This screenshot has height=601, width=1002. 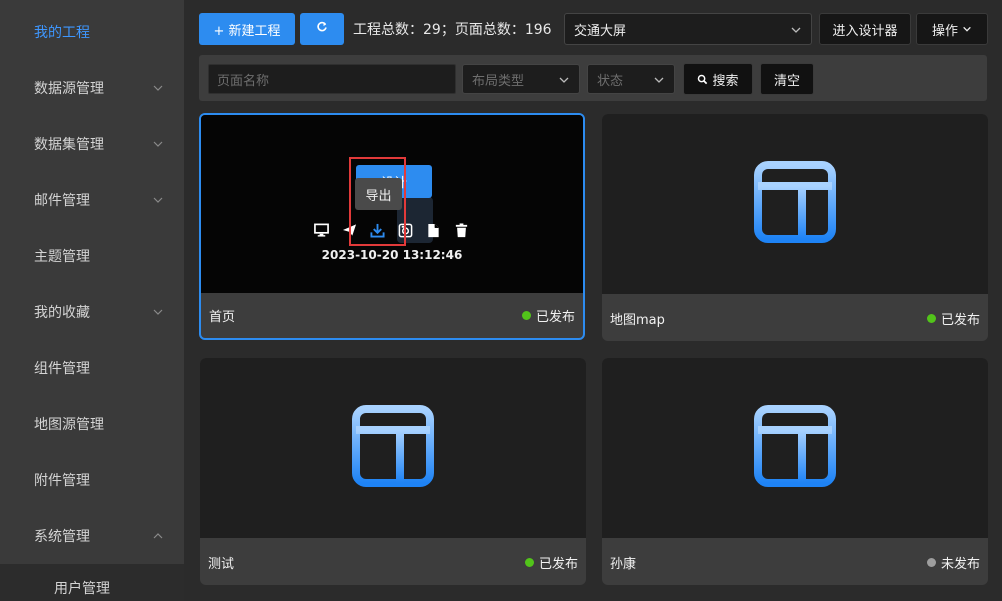 I want to click on clear-button: 清空, so click(x=787, y=79).